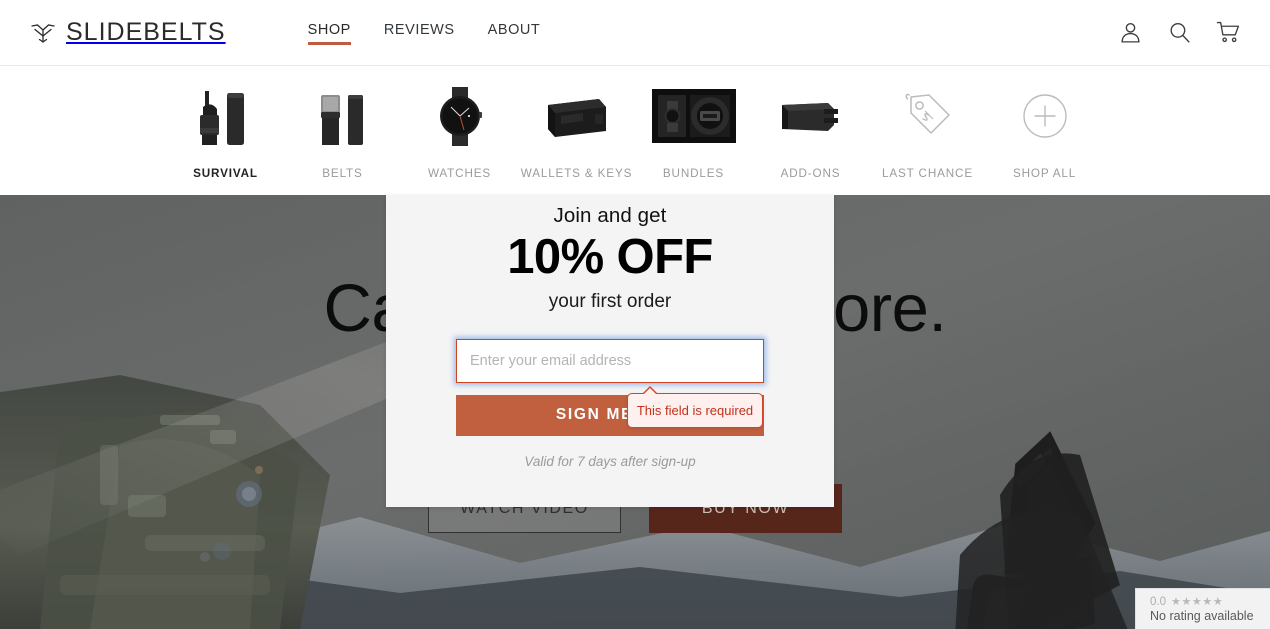  I want to click on category-survival: SURVIVAL, so click(225, 132).